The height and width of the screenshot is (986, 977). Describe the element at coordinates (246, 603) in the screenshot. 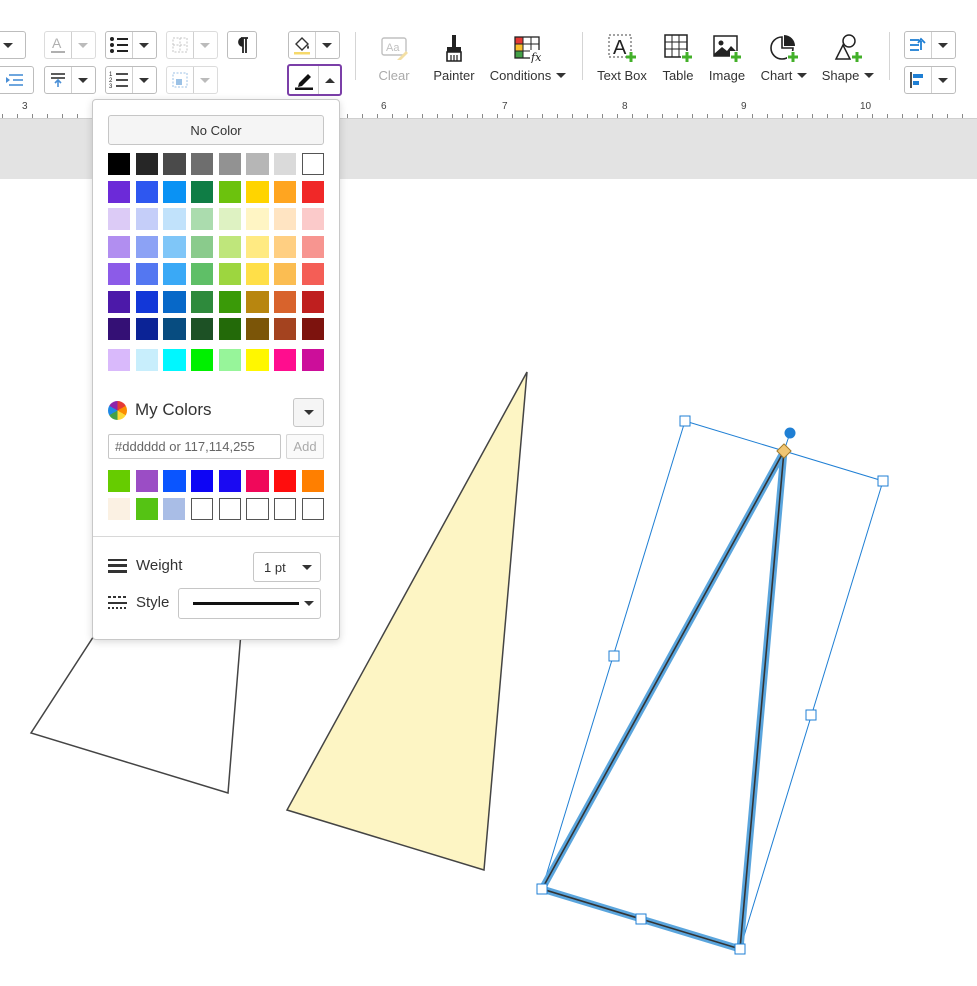

I see `solid-line-preview` at that location.